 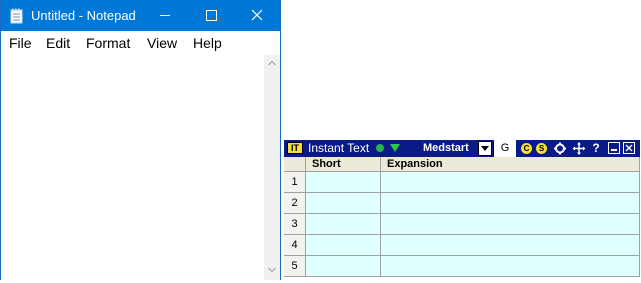 I want to click on scroll-down-button, so click(x=272, y=270).